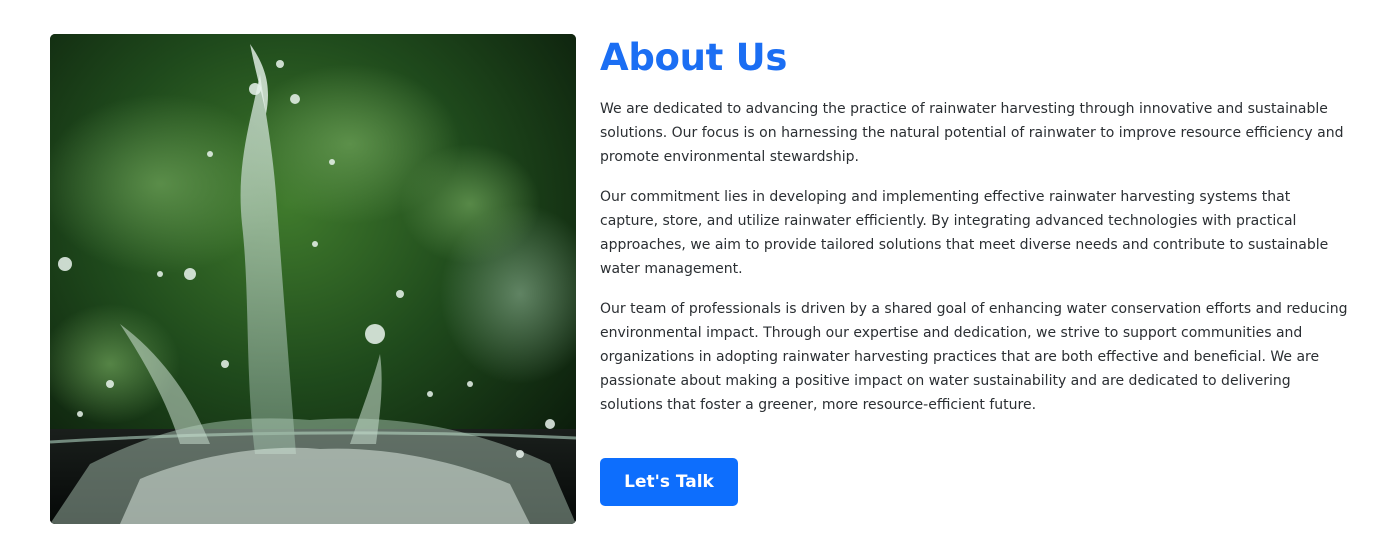 The height and width of the screenshot is (559, 1375). What do you see at coordinates (669, 482) in the screenshot?
I see `lets-talk-button: Let's Talk` at bounding box center [669, 482].